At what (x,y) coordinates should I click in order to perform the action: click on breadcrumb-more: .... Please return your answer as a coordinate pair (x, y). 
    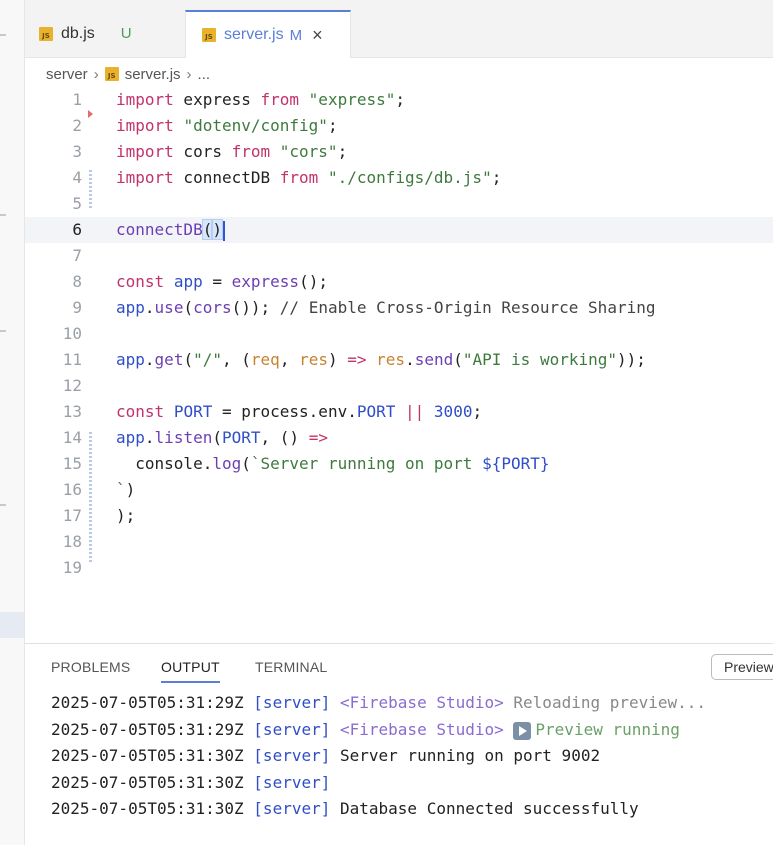
    Looking at the image, I should click on (204, 74).